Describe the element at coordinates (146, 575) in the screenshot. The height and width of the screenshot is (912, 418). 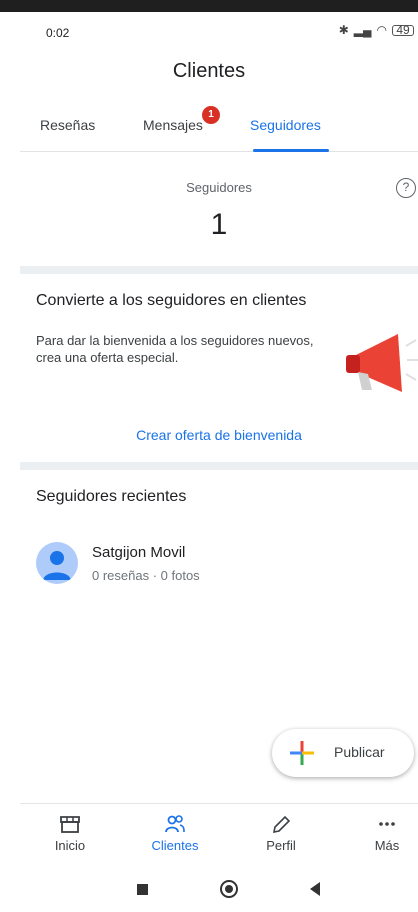
I see `follower-meta: 0 reseñas · 0 fotos` at that location.